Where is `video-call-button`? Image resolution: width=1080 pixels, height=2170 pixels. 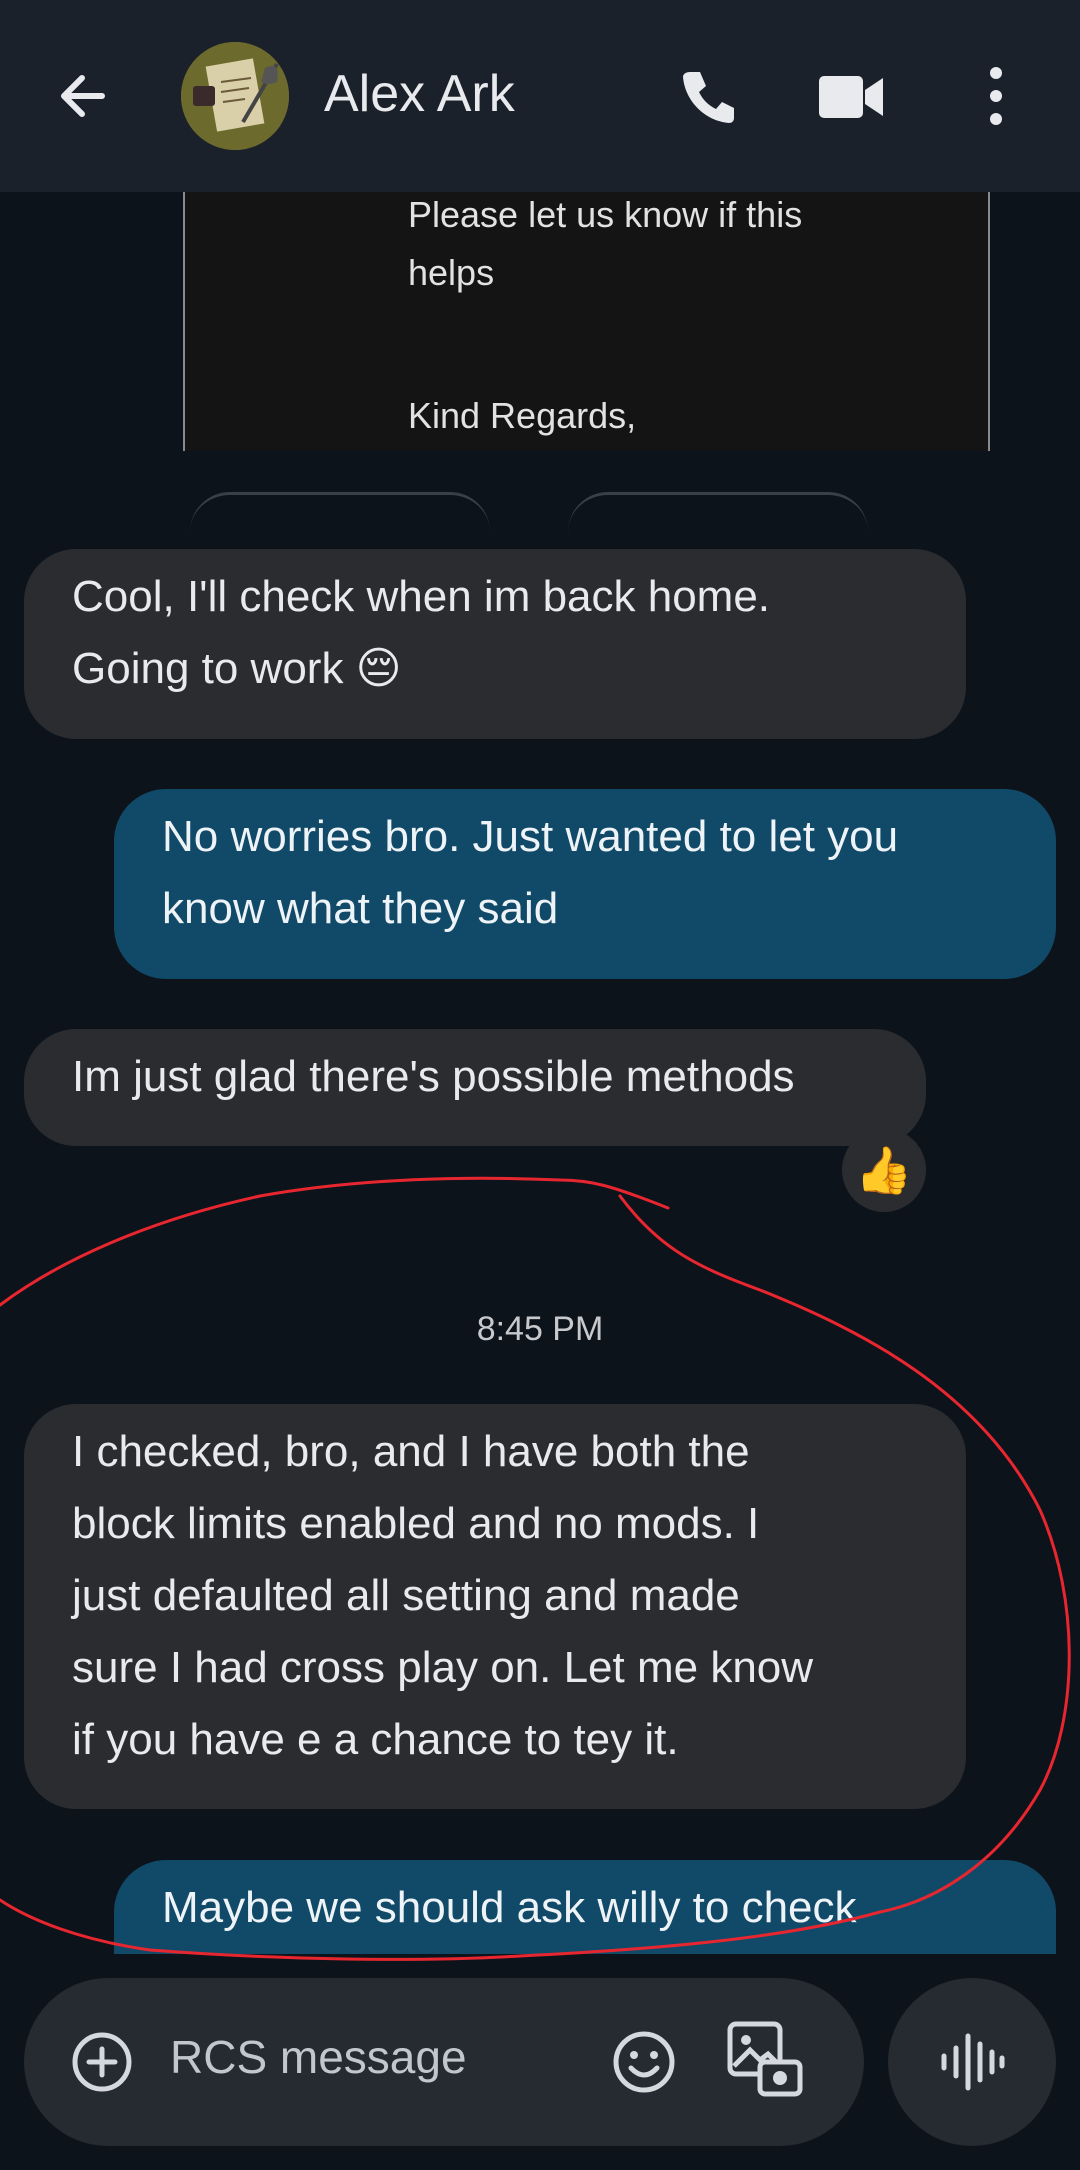 video-call-button is located at coordinates (851, 96).